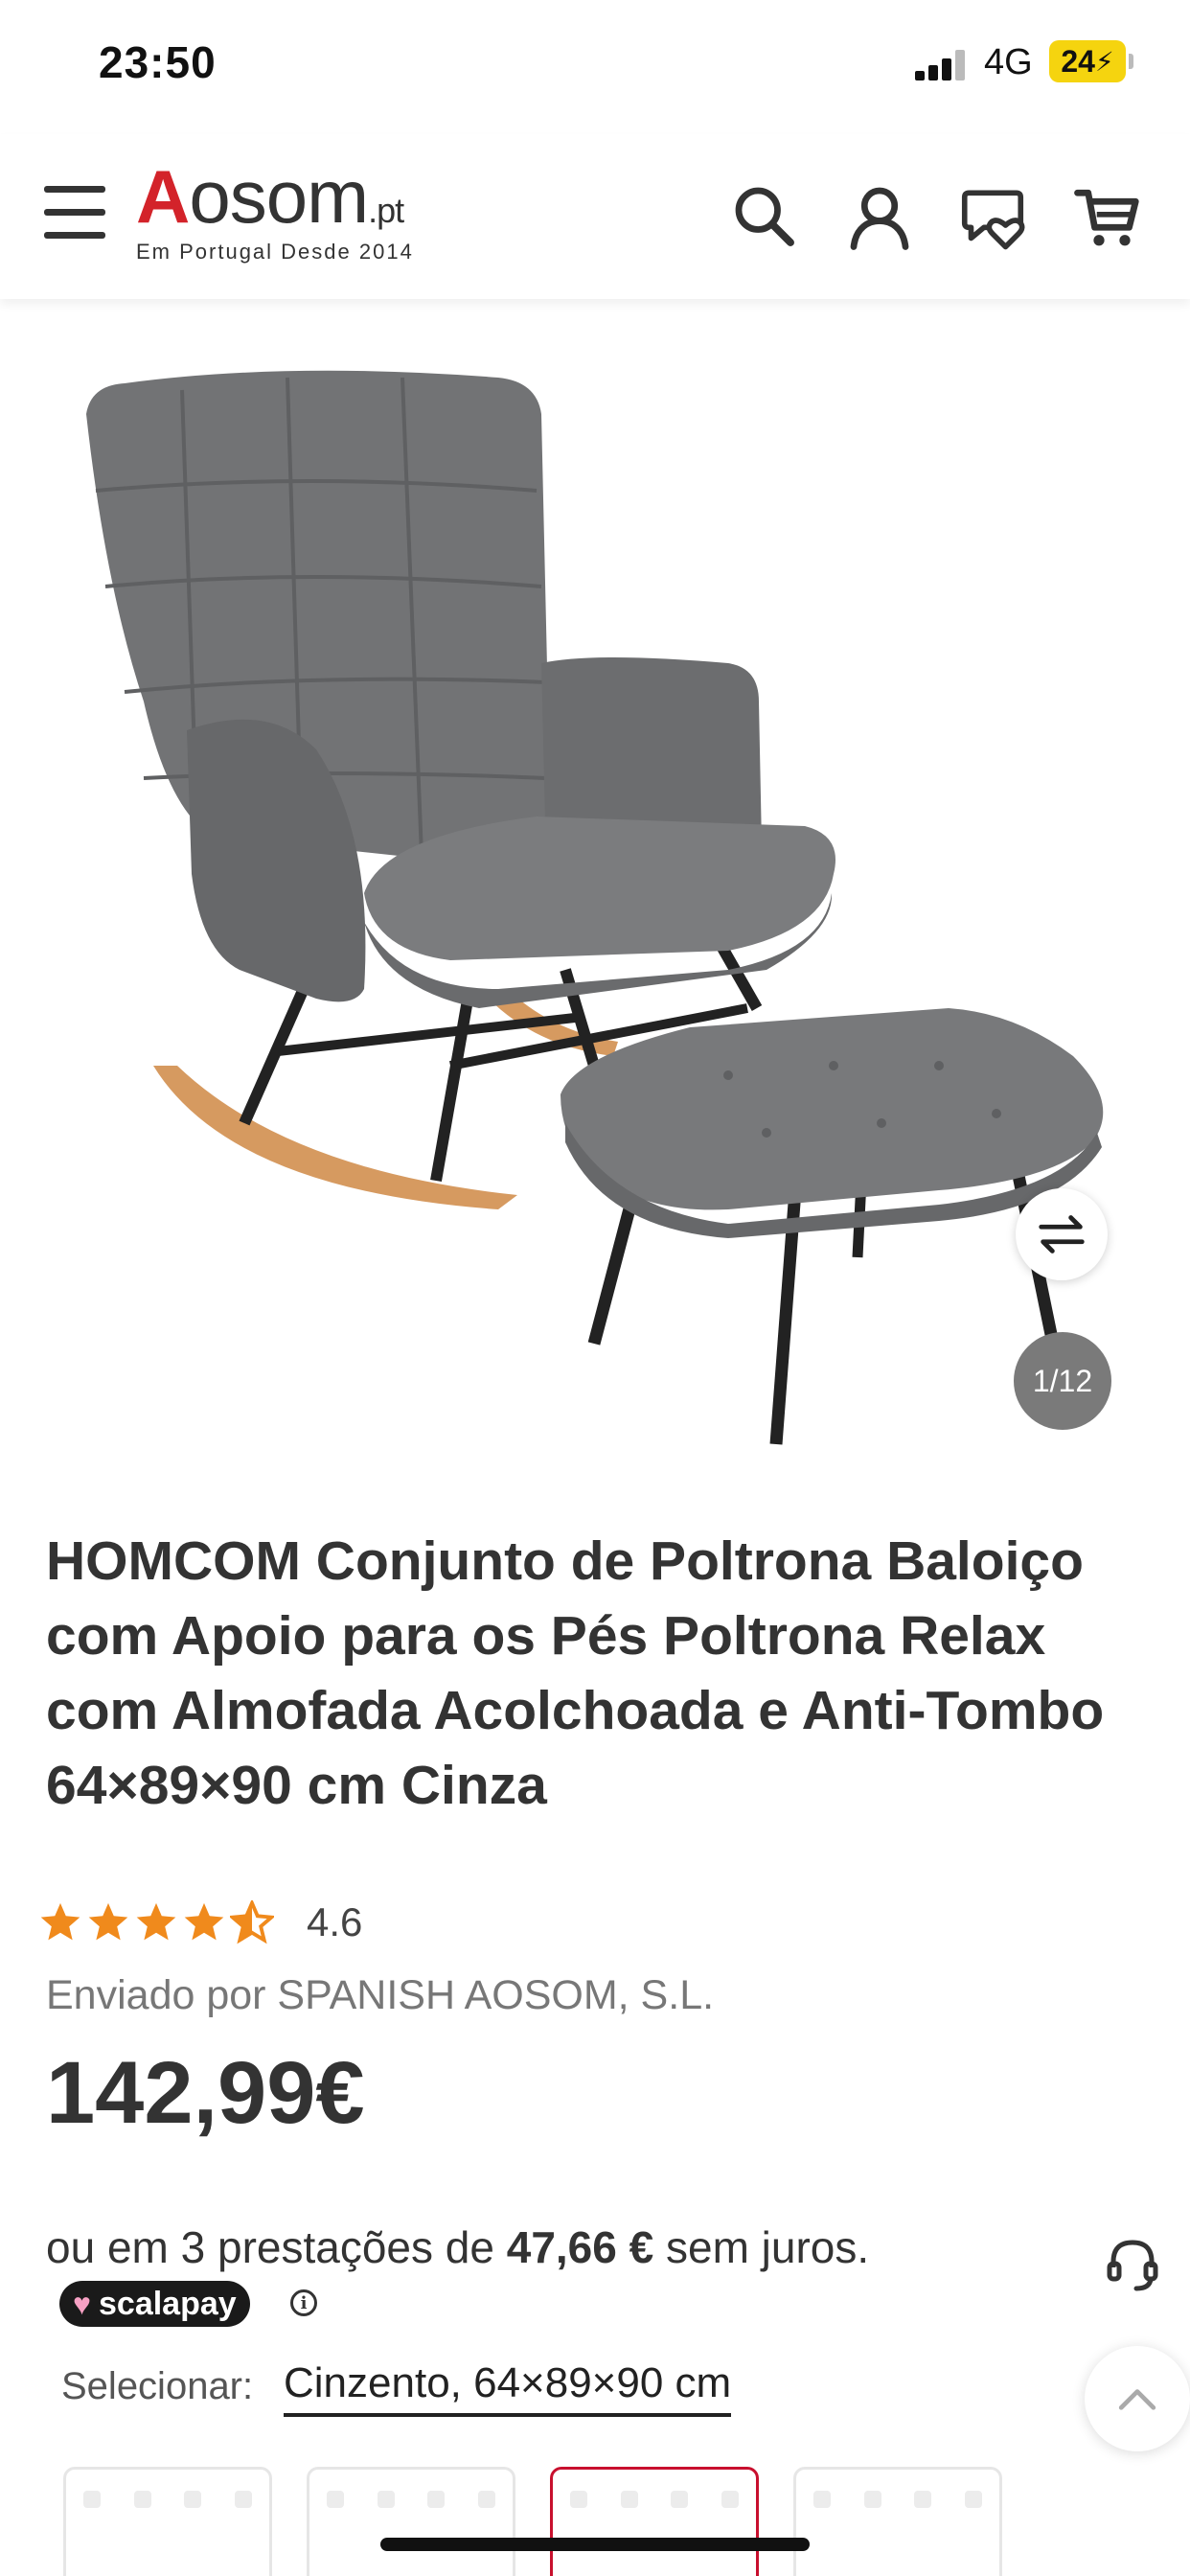 The width and height of the screenshot is (1190, 2576). Describe the element at coordinates (335, 1921) in the screenshot. I see `rating-value: 4.6` at that location.